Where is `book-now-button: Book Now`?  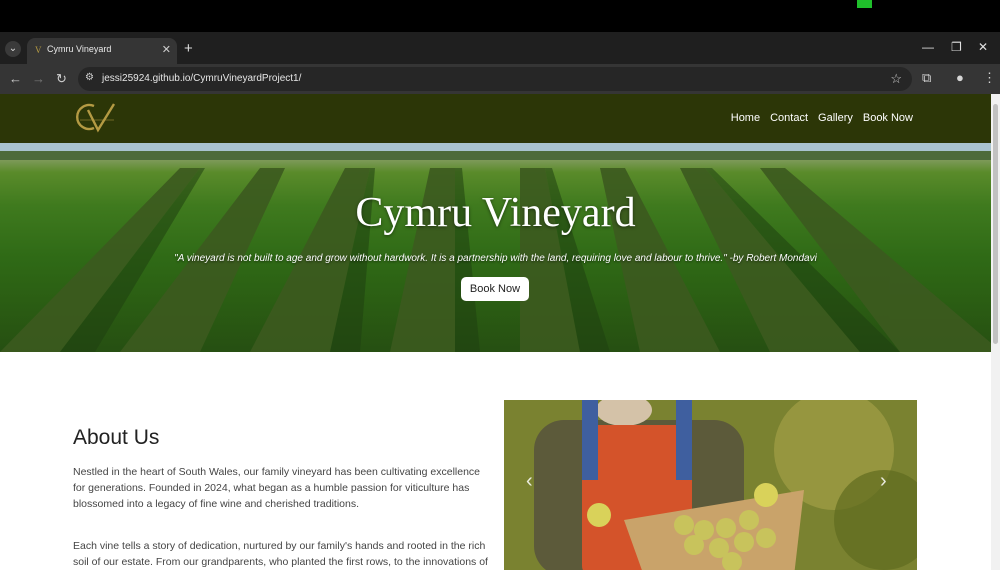
book-now-button: Book Now is located at coordinates (495, 289).